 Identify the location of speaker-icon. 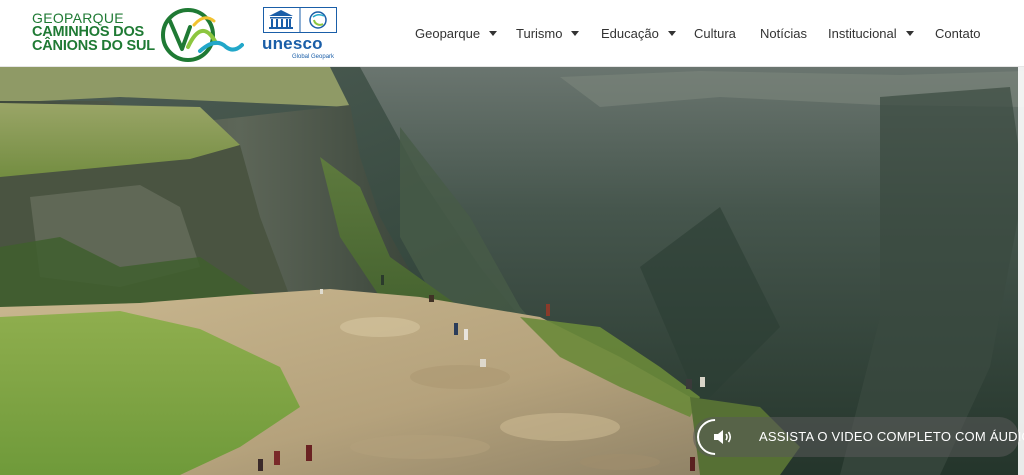
(723, 437).